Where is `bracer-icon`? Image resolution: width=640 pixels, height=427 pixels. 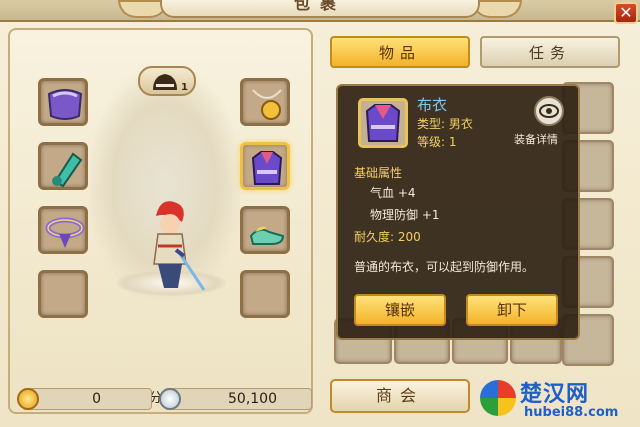
bracer-icon is located at coordinates (67, 170).